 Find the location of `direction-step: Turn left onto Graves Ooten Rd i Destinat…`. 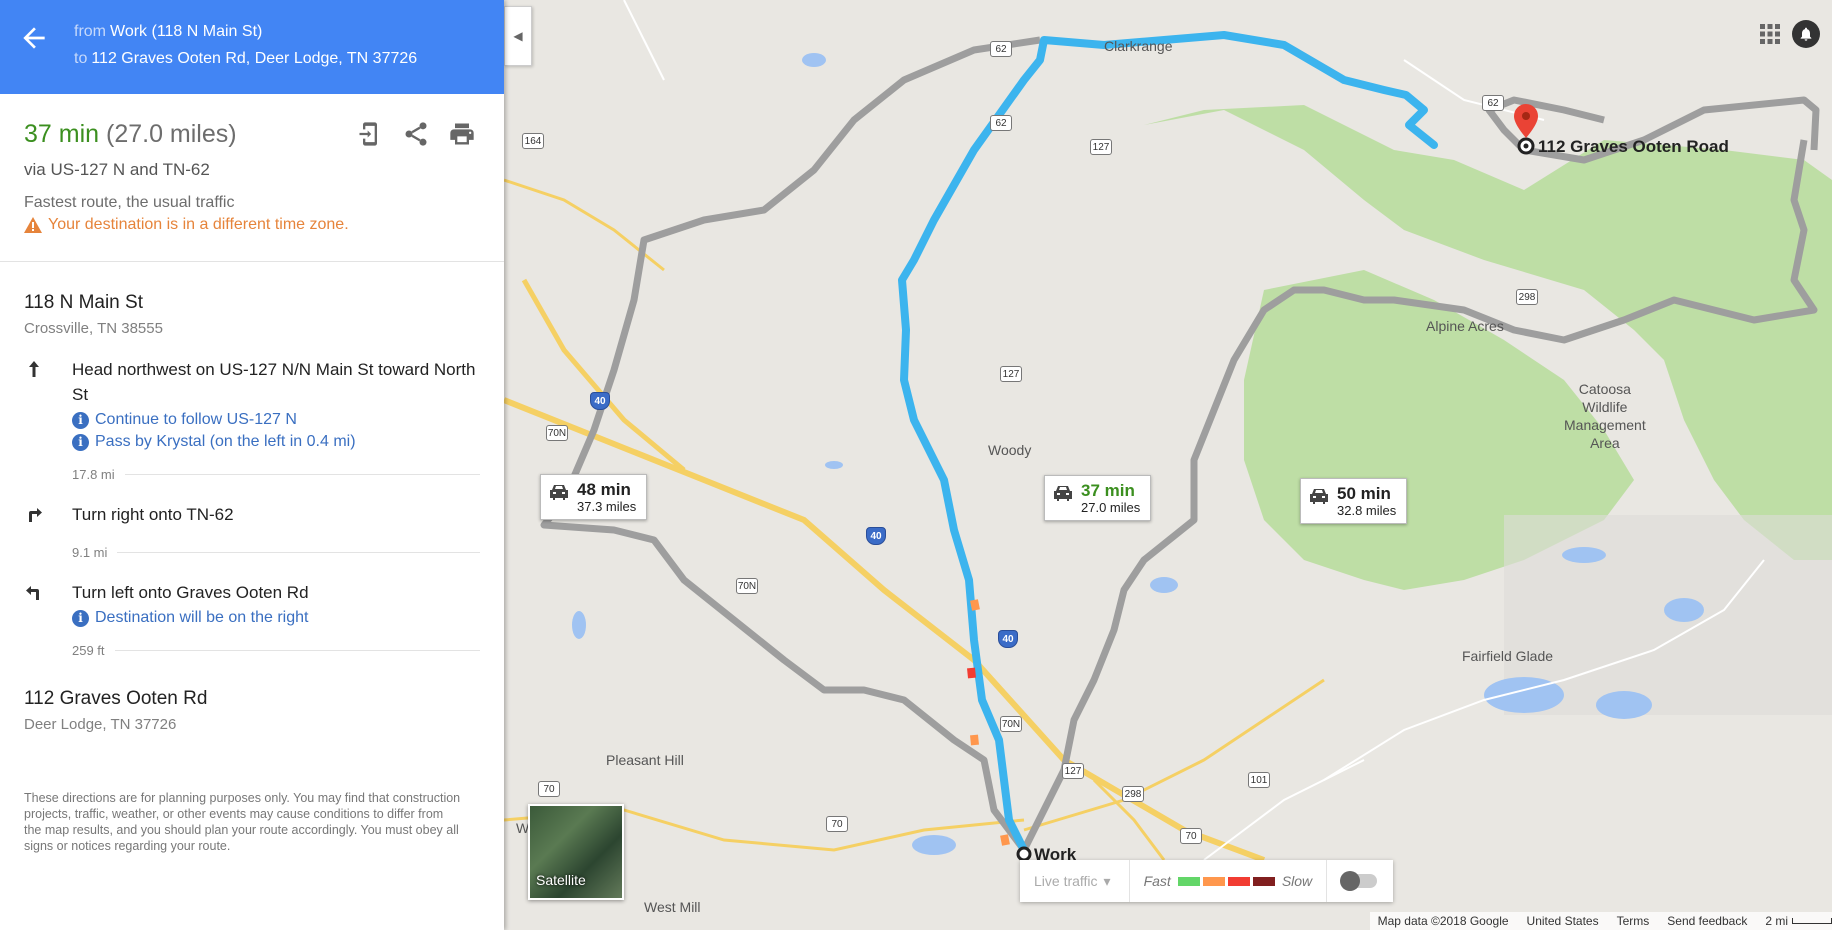

direction-step: Turn left onto Graves Ooten Rd i Destinat… is located at coordinates (252, 603).